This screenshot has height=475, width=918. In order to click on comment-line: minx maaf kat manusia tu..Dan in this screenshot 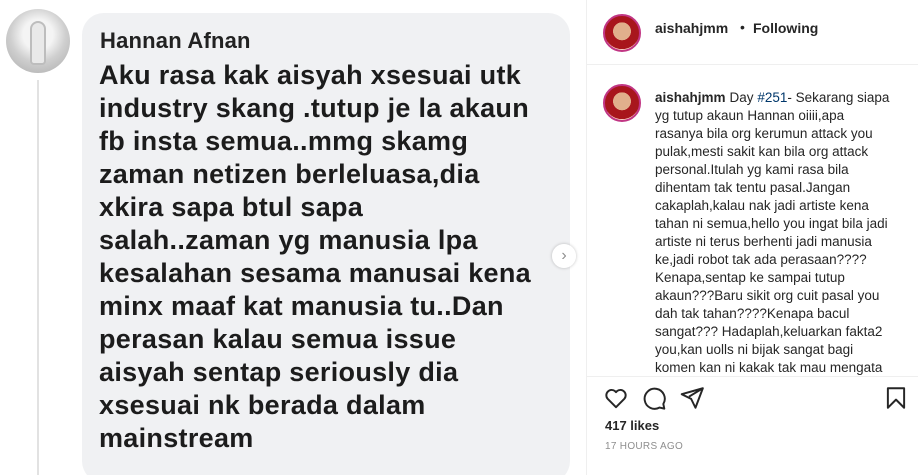, I will do `click(301, 306)`.